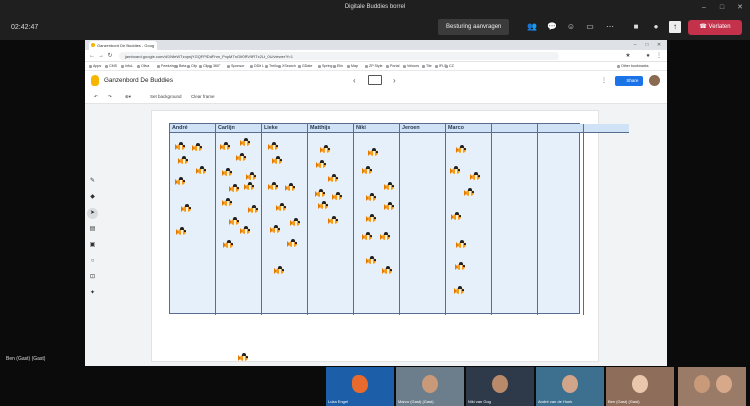 Image resolution: width=750 pixels, height=406 pixels. What do you see at coordinates (552, 27) in the screenshot?
I see `chat-icon: 💬` at bounding box center [552, 27].